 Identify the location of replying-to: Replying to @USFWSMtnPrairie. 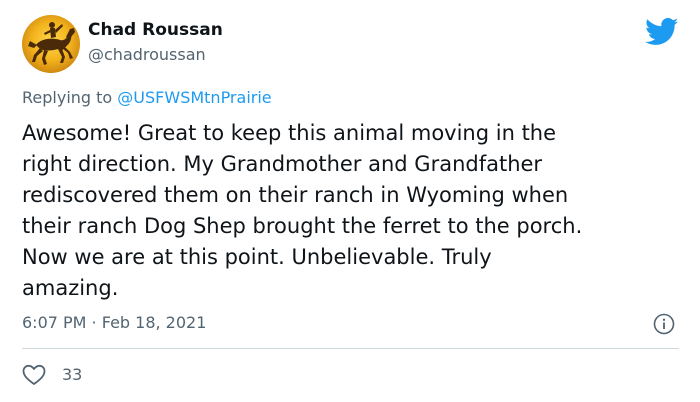
(147, 97).